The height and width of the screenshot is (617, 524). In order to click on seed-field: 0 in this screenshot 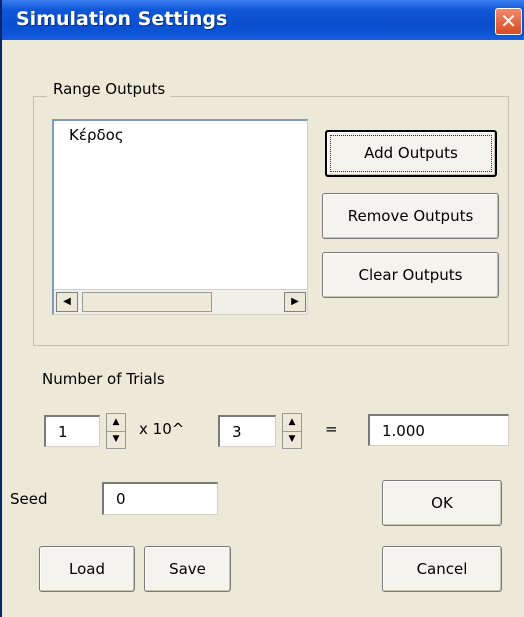, I will do `click(160, 498)`.